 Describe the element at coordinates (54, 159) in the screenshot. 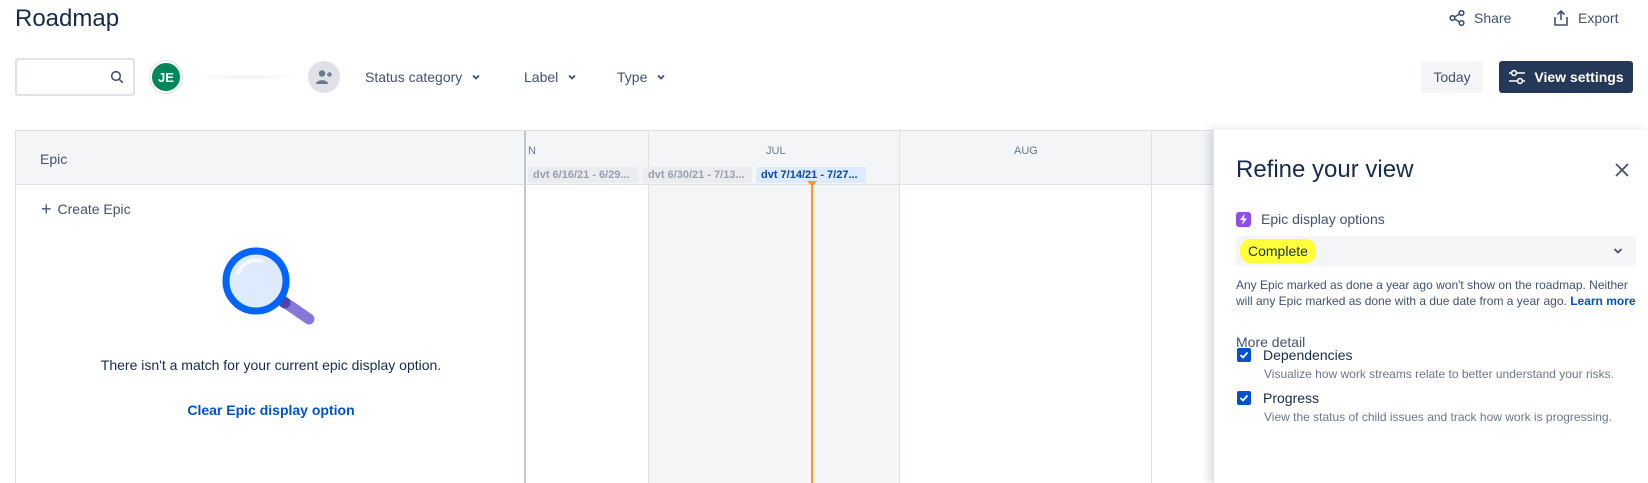

I see `epic-header-label: Epic` at that location.